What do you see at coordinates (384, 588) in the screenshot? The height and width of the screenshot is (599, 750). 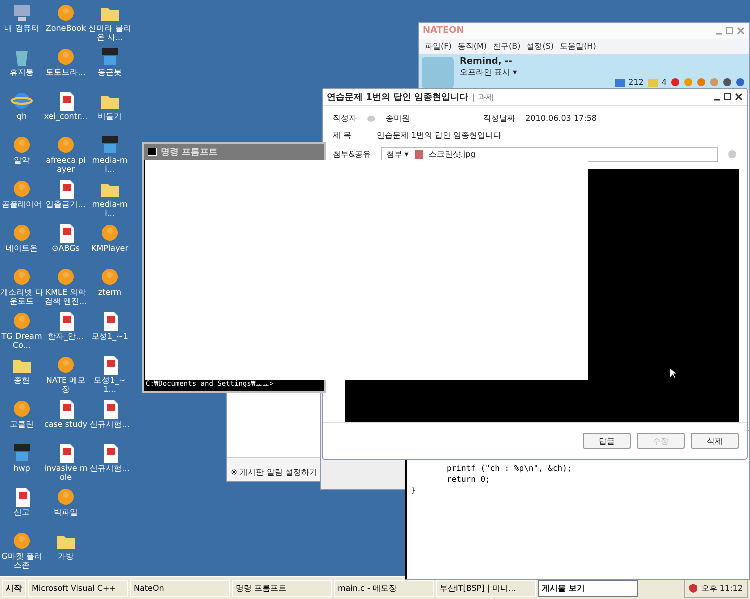 I see `taskbar-button: main.c - 메모장` at bounding box center [384, 588].